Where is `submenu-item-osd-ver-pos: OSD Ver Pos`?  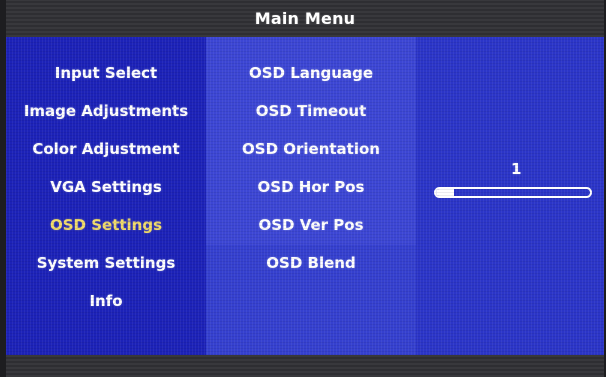 submenu-item-osd-ver-pos: OSD Ver Pos is located at coordinates (311, 225).